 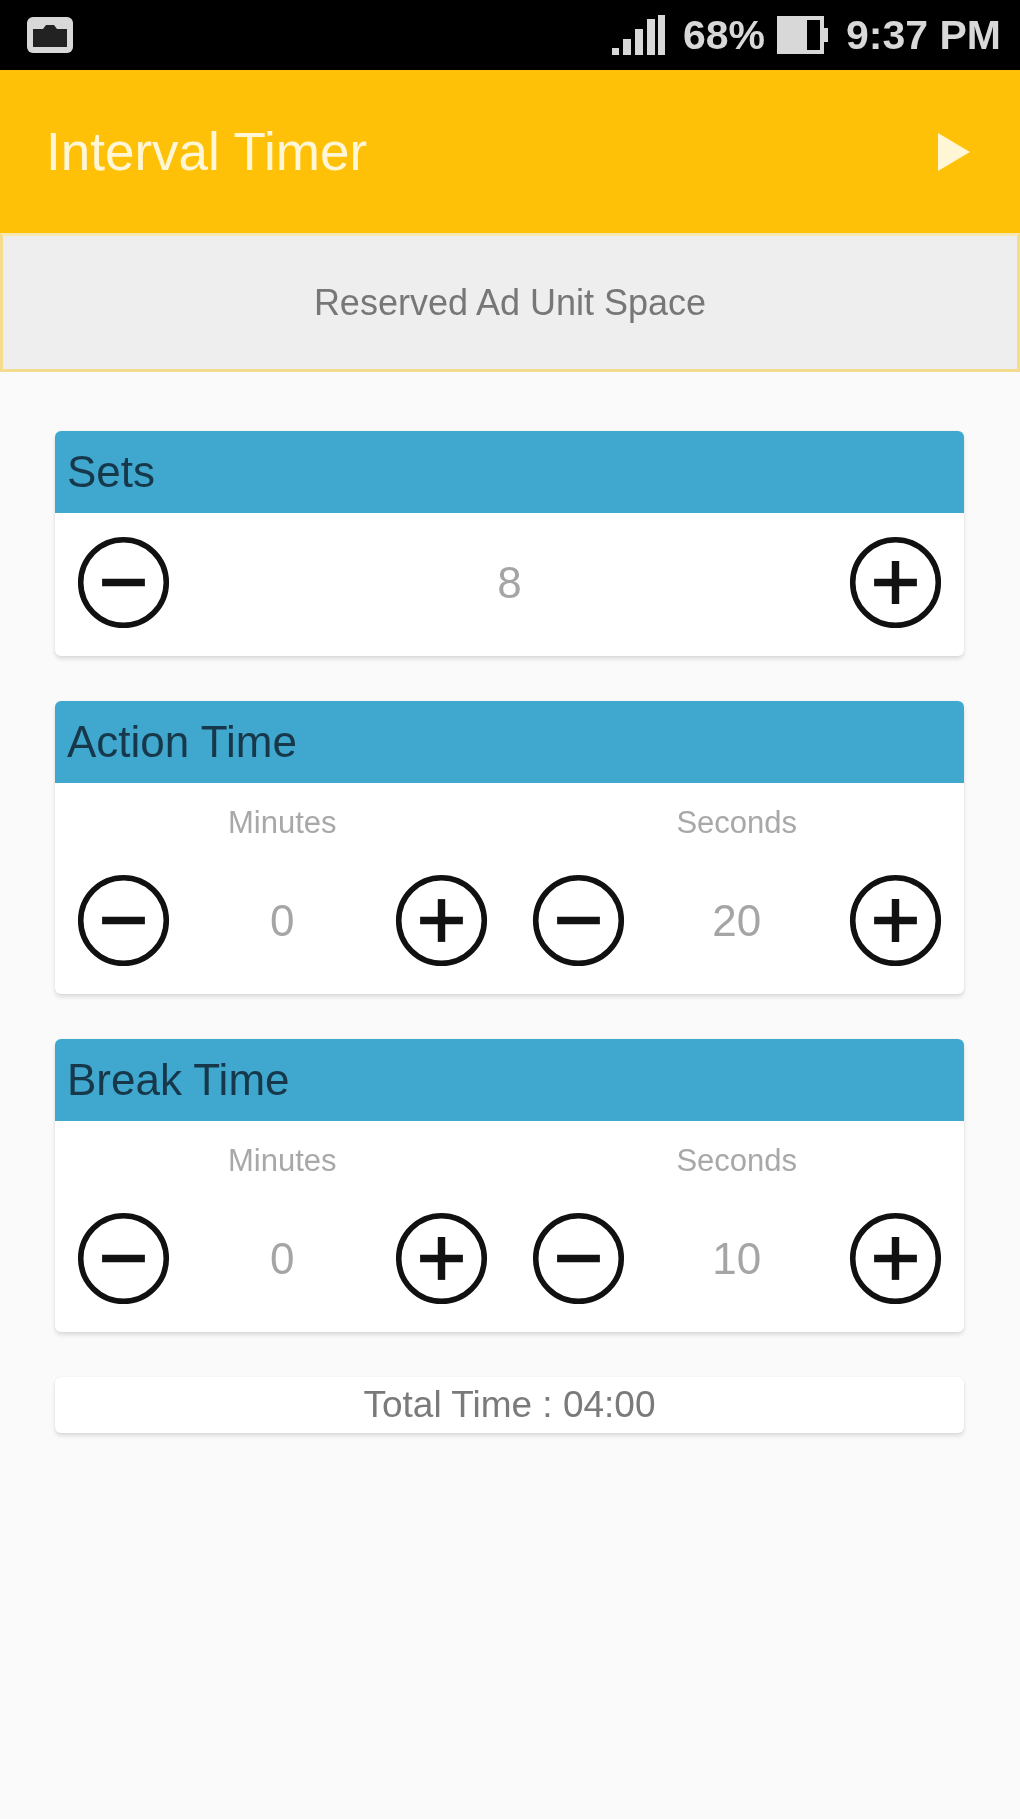 I want to click on battery-icon, so click(x=804, y=35).